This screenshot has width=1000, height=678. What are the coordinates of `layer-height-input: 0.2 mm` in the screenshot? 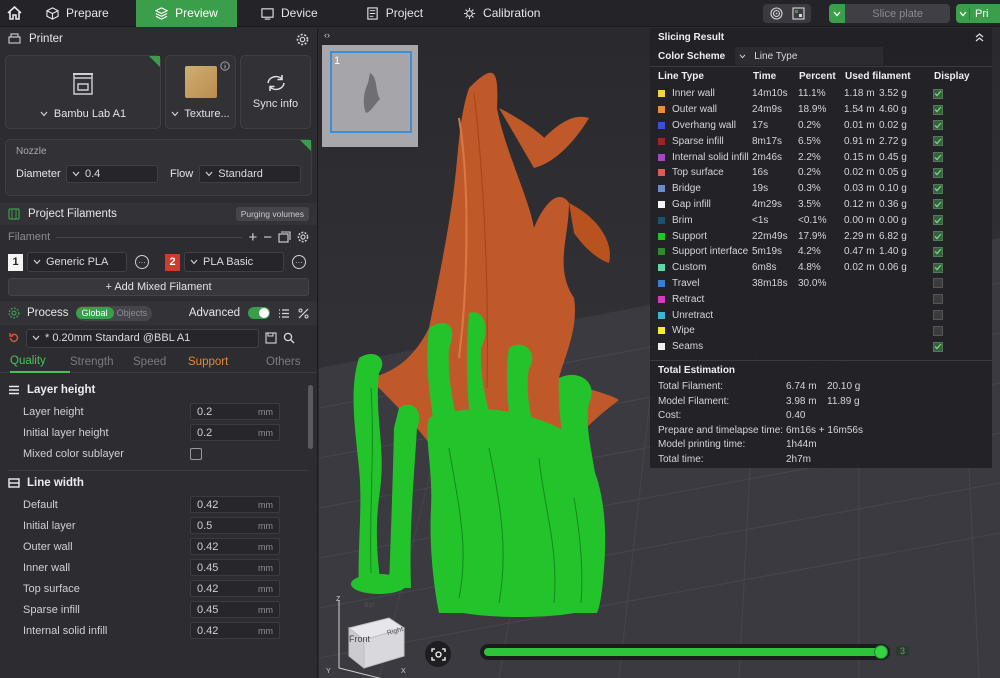 It's located at (235, 411).